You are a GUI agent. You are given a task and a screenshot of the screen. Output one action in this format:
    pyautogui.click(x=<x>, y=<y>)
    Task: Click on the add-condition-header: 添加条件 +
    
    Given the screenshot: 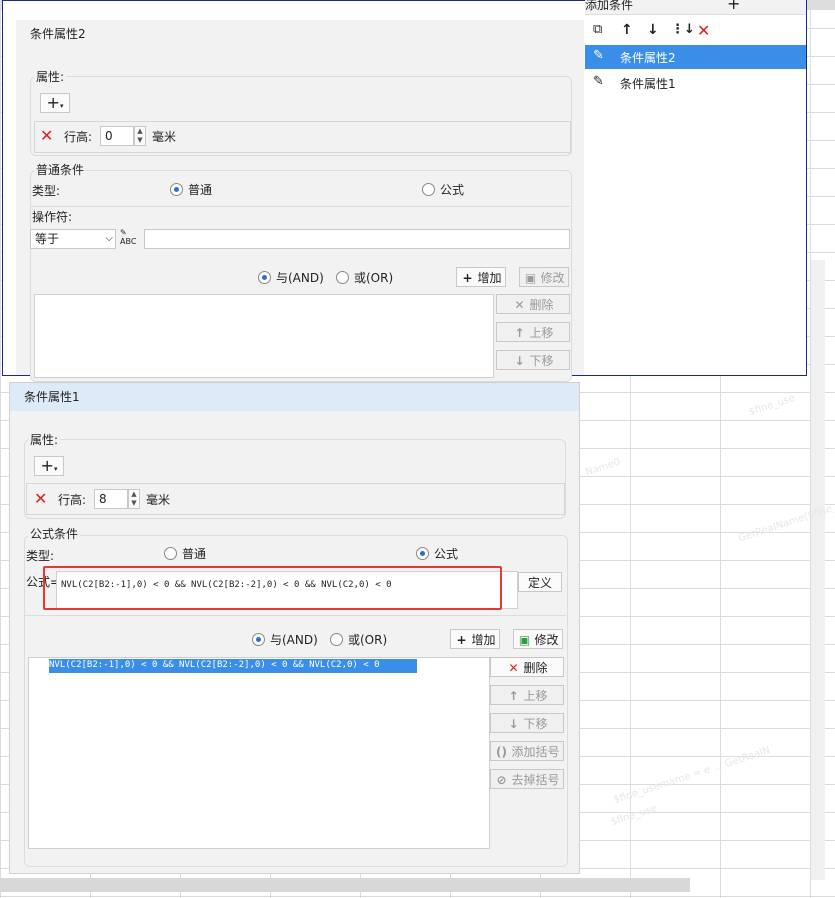 What is the action you would take?
    pyautogui.click(x=695, y=7)
    